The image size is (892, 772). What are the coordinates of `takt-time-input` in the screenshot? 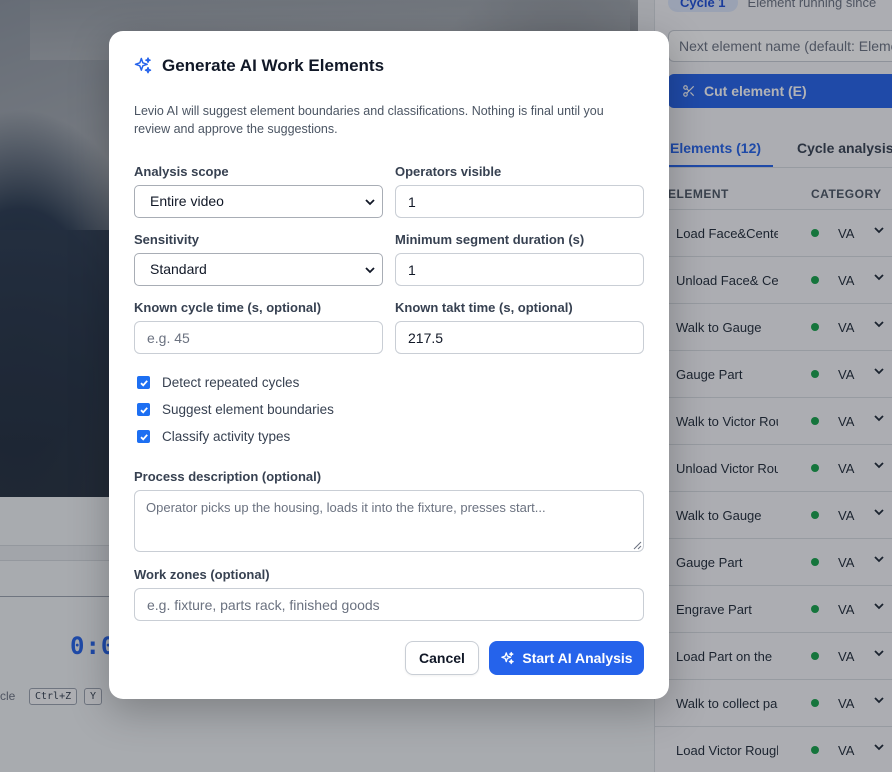 It's located at (519, 337).